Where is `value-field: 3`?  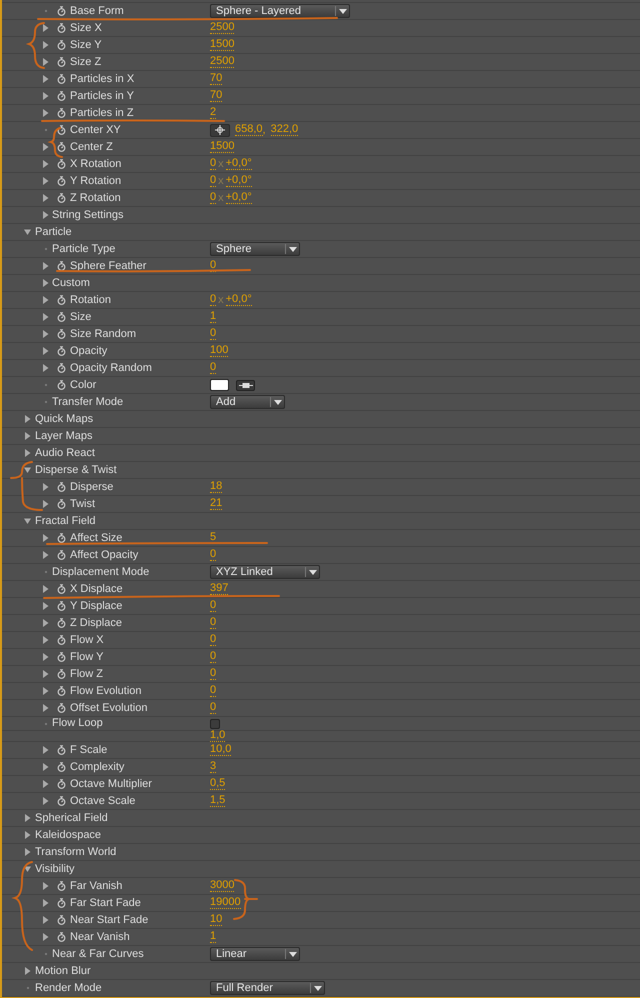
value-field: 3 is located at coordinates (213, 767).